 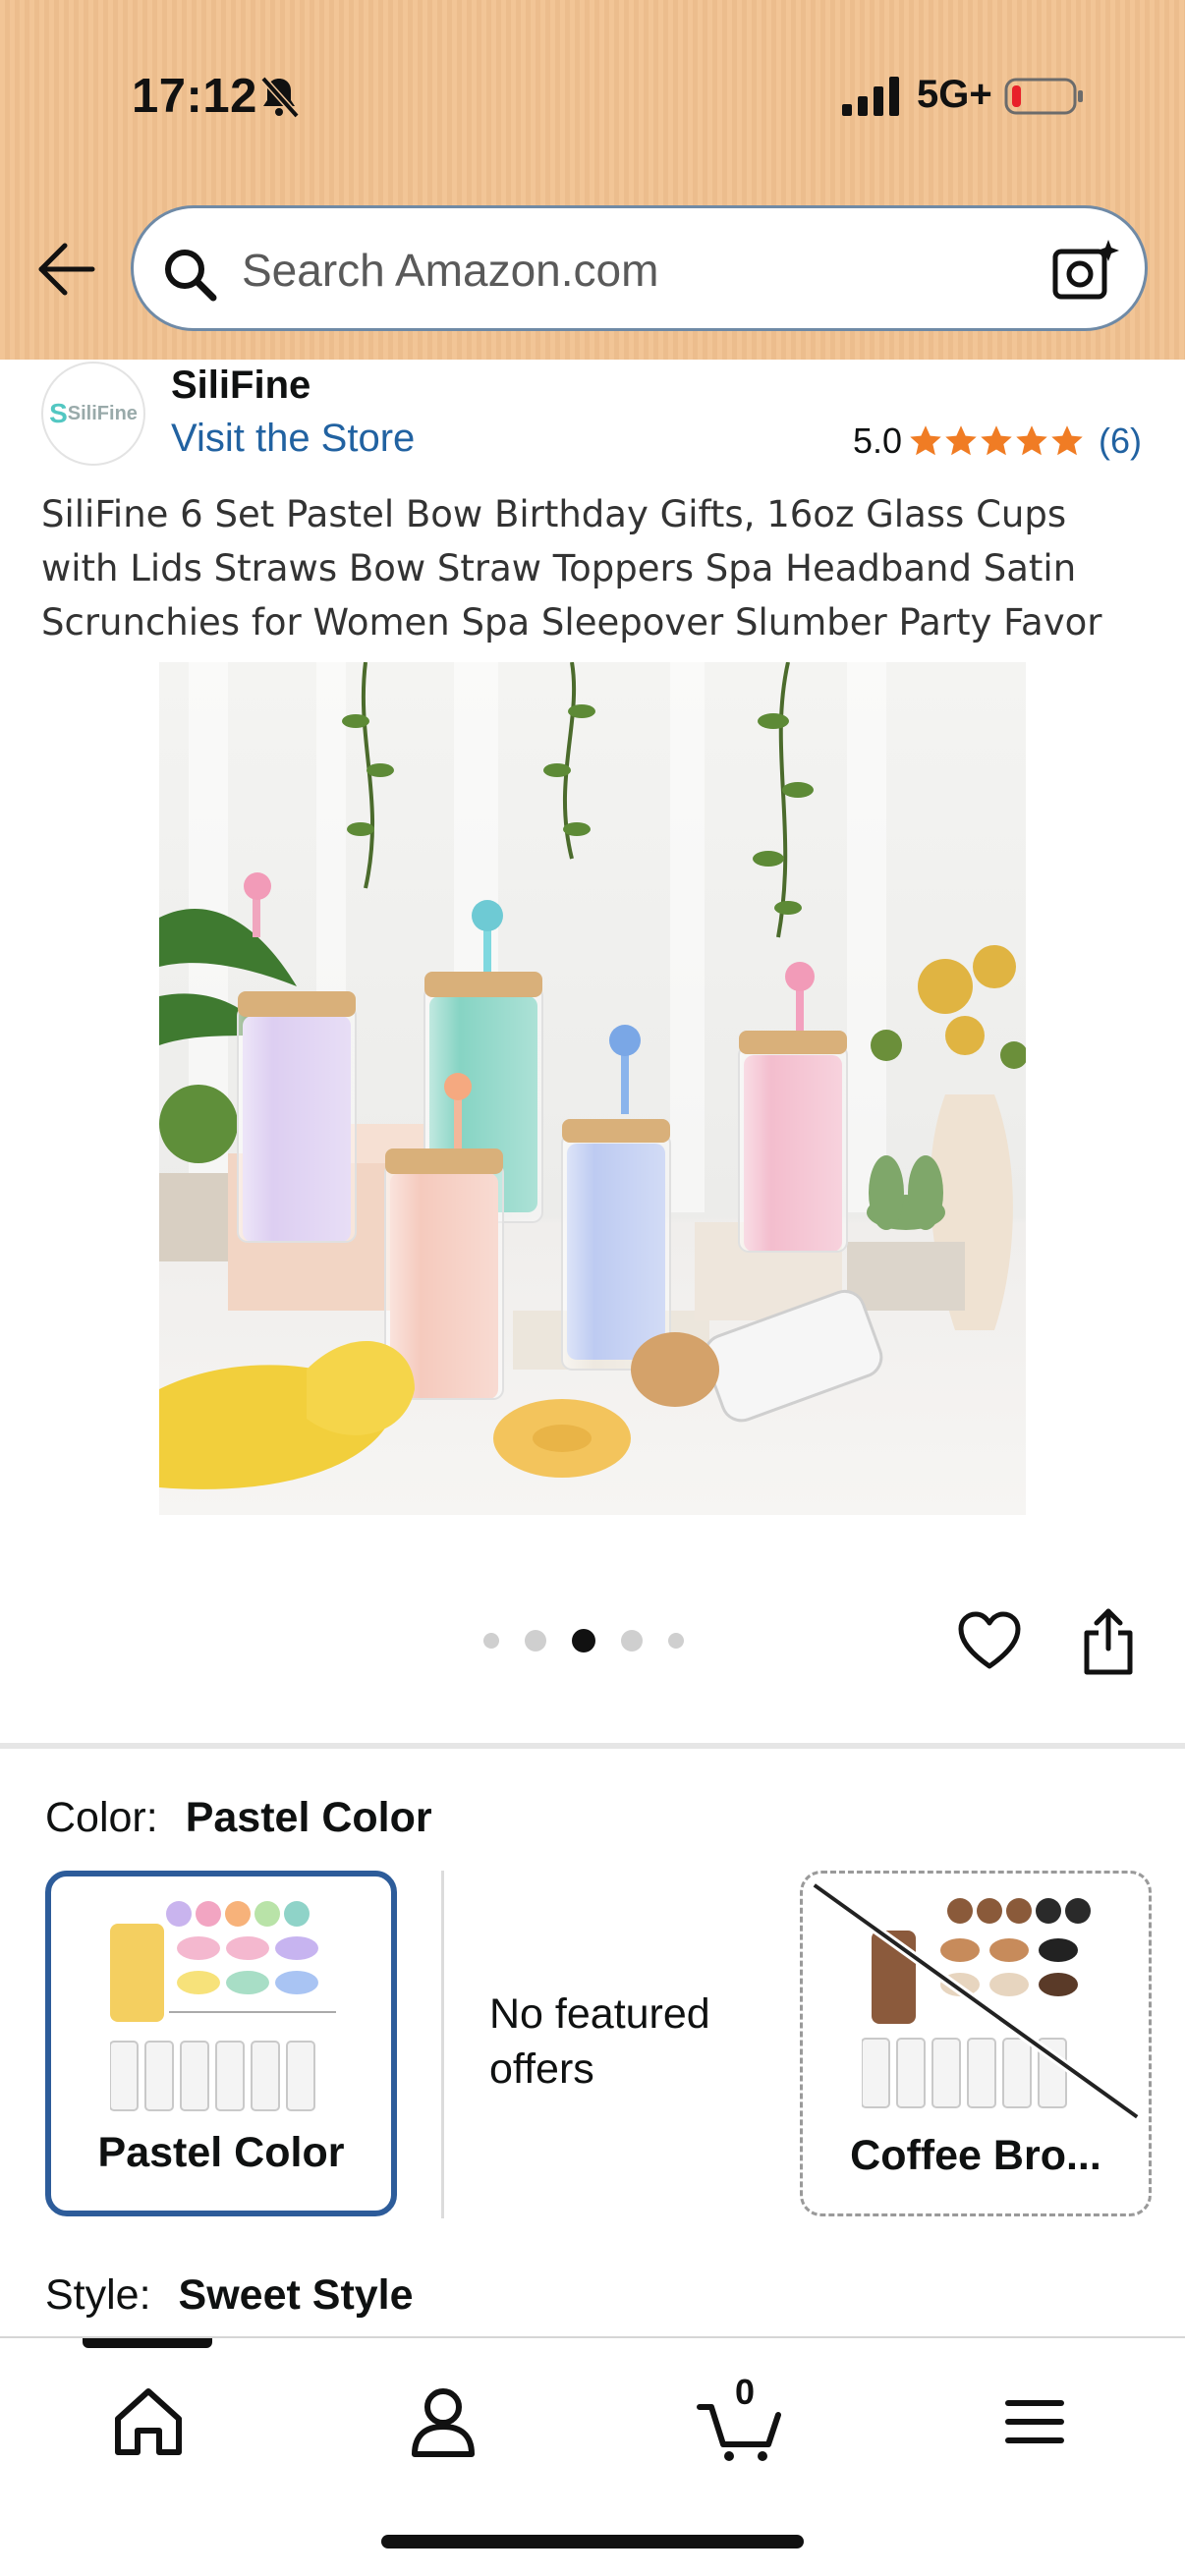 I want to click on menu-icon, so click(x=1034, y=2422).